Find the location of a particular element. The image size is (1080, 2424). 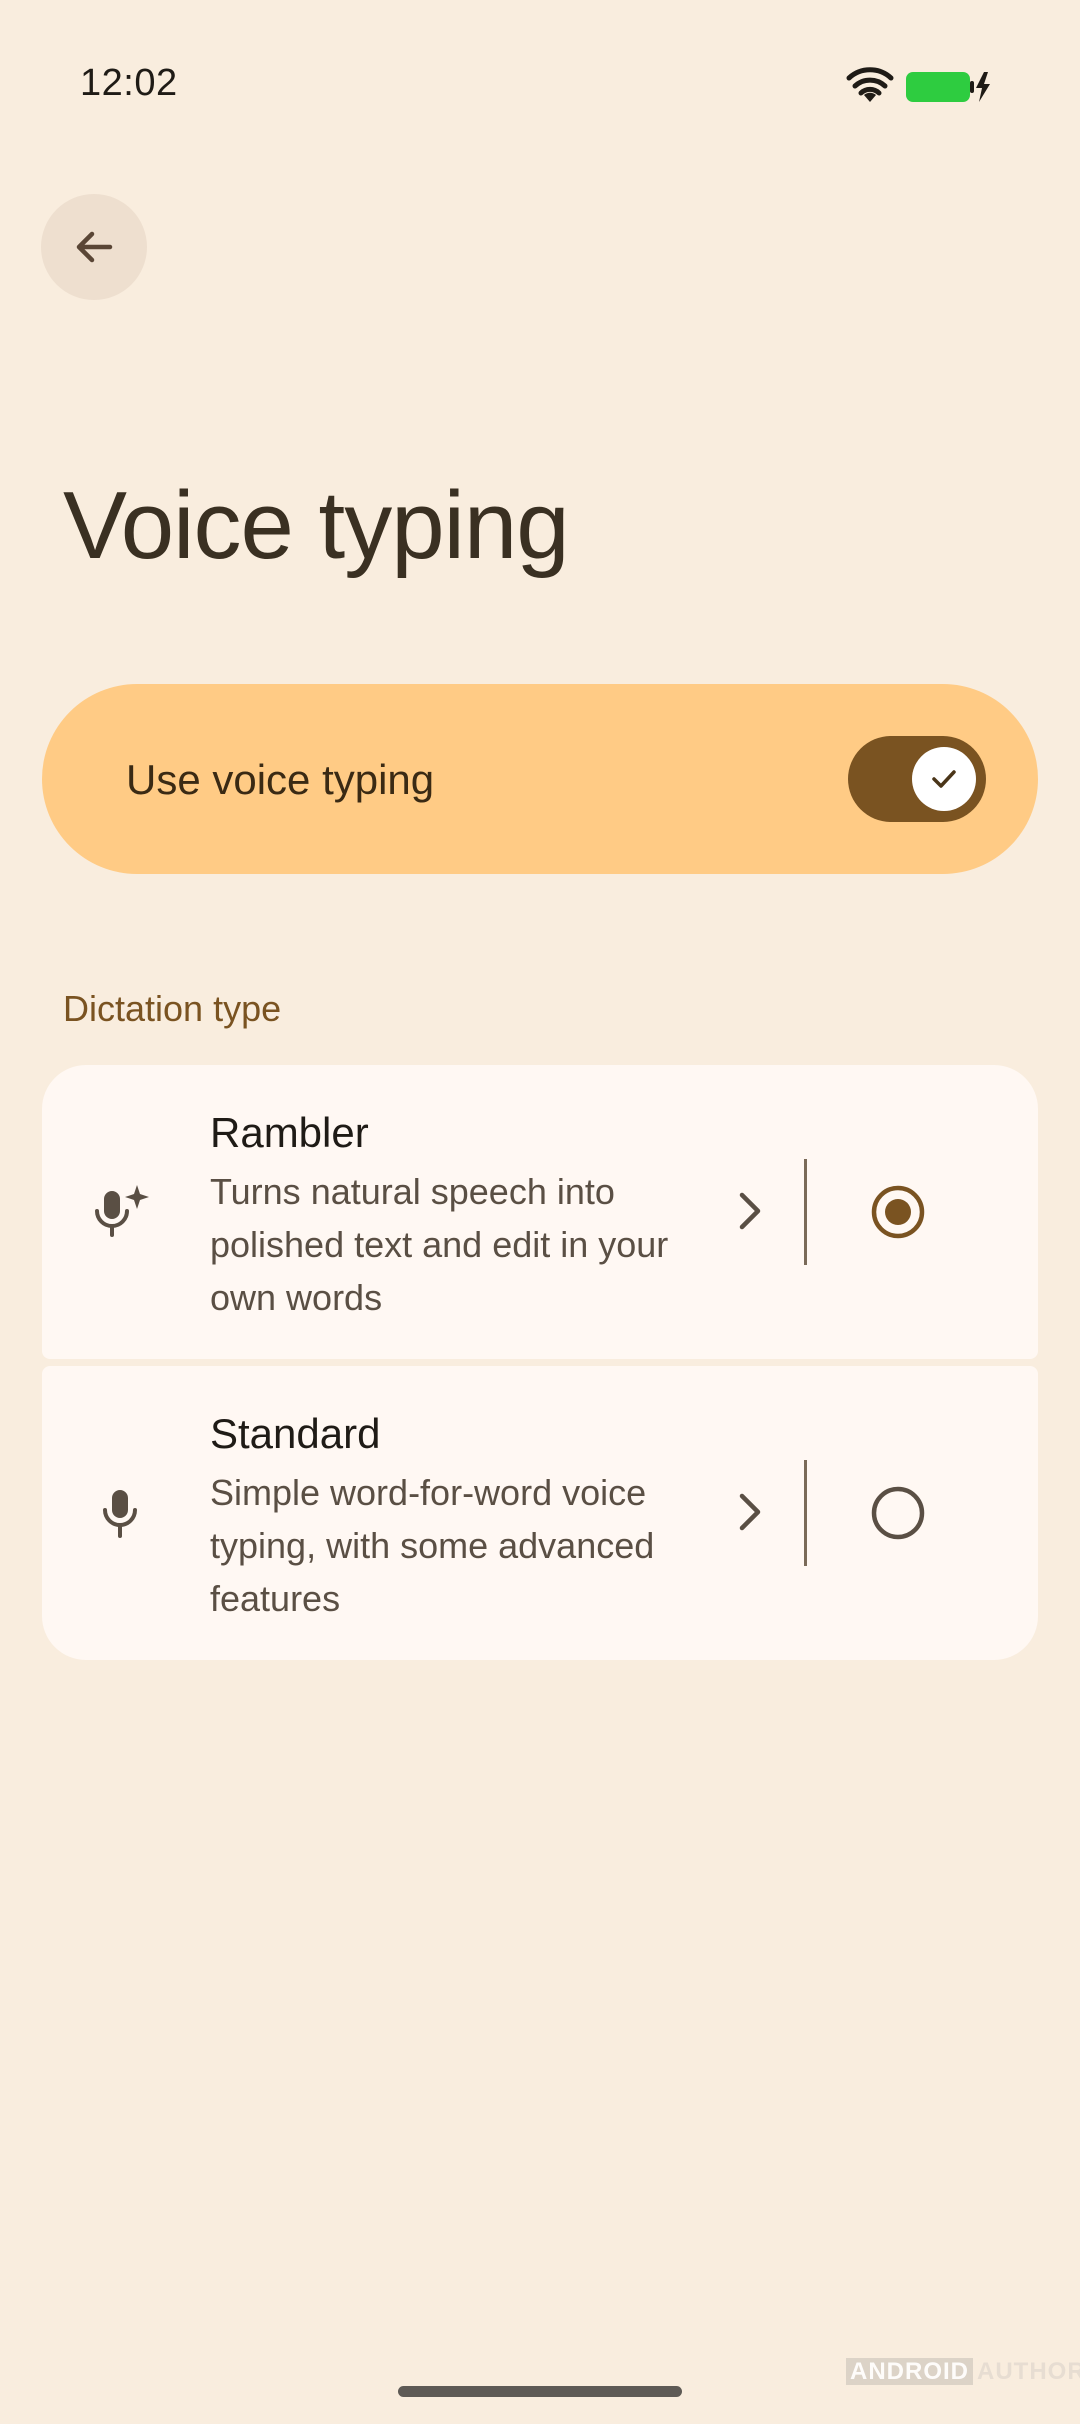

use-voice-typing-switch-row: Use voice typing is located at coordinates (540, 779).